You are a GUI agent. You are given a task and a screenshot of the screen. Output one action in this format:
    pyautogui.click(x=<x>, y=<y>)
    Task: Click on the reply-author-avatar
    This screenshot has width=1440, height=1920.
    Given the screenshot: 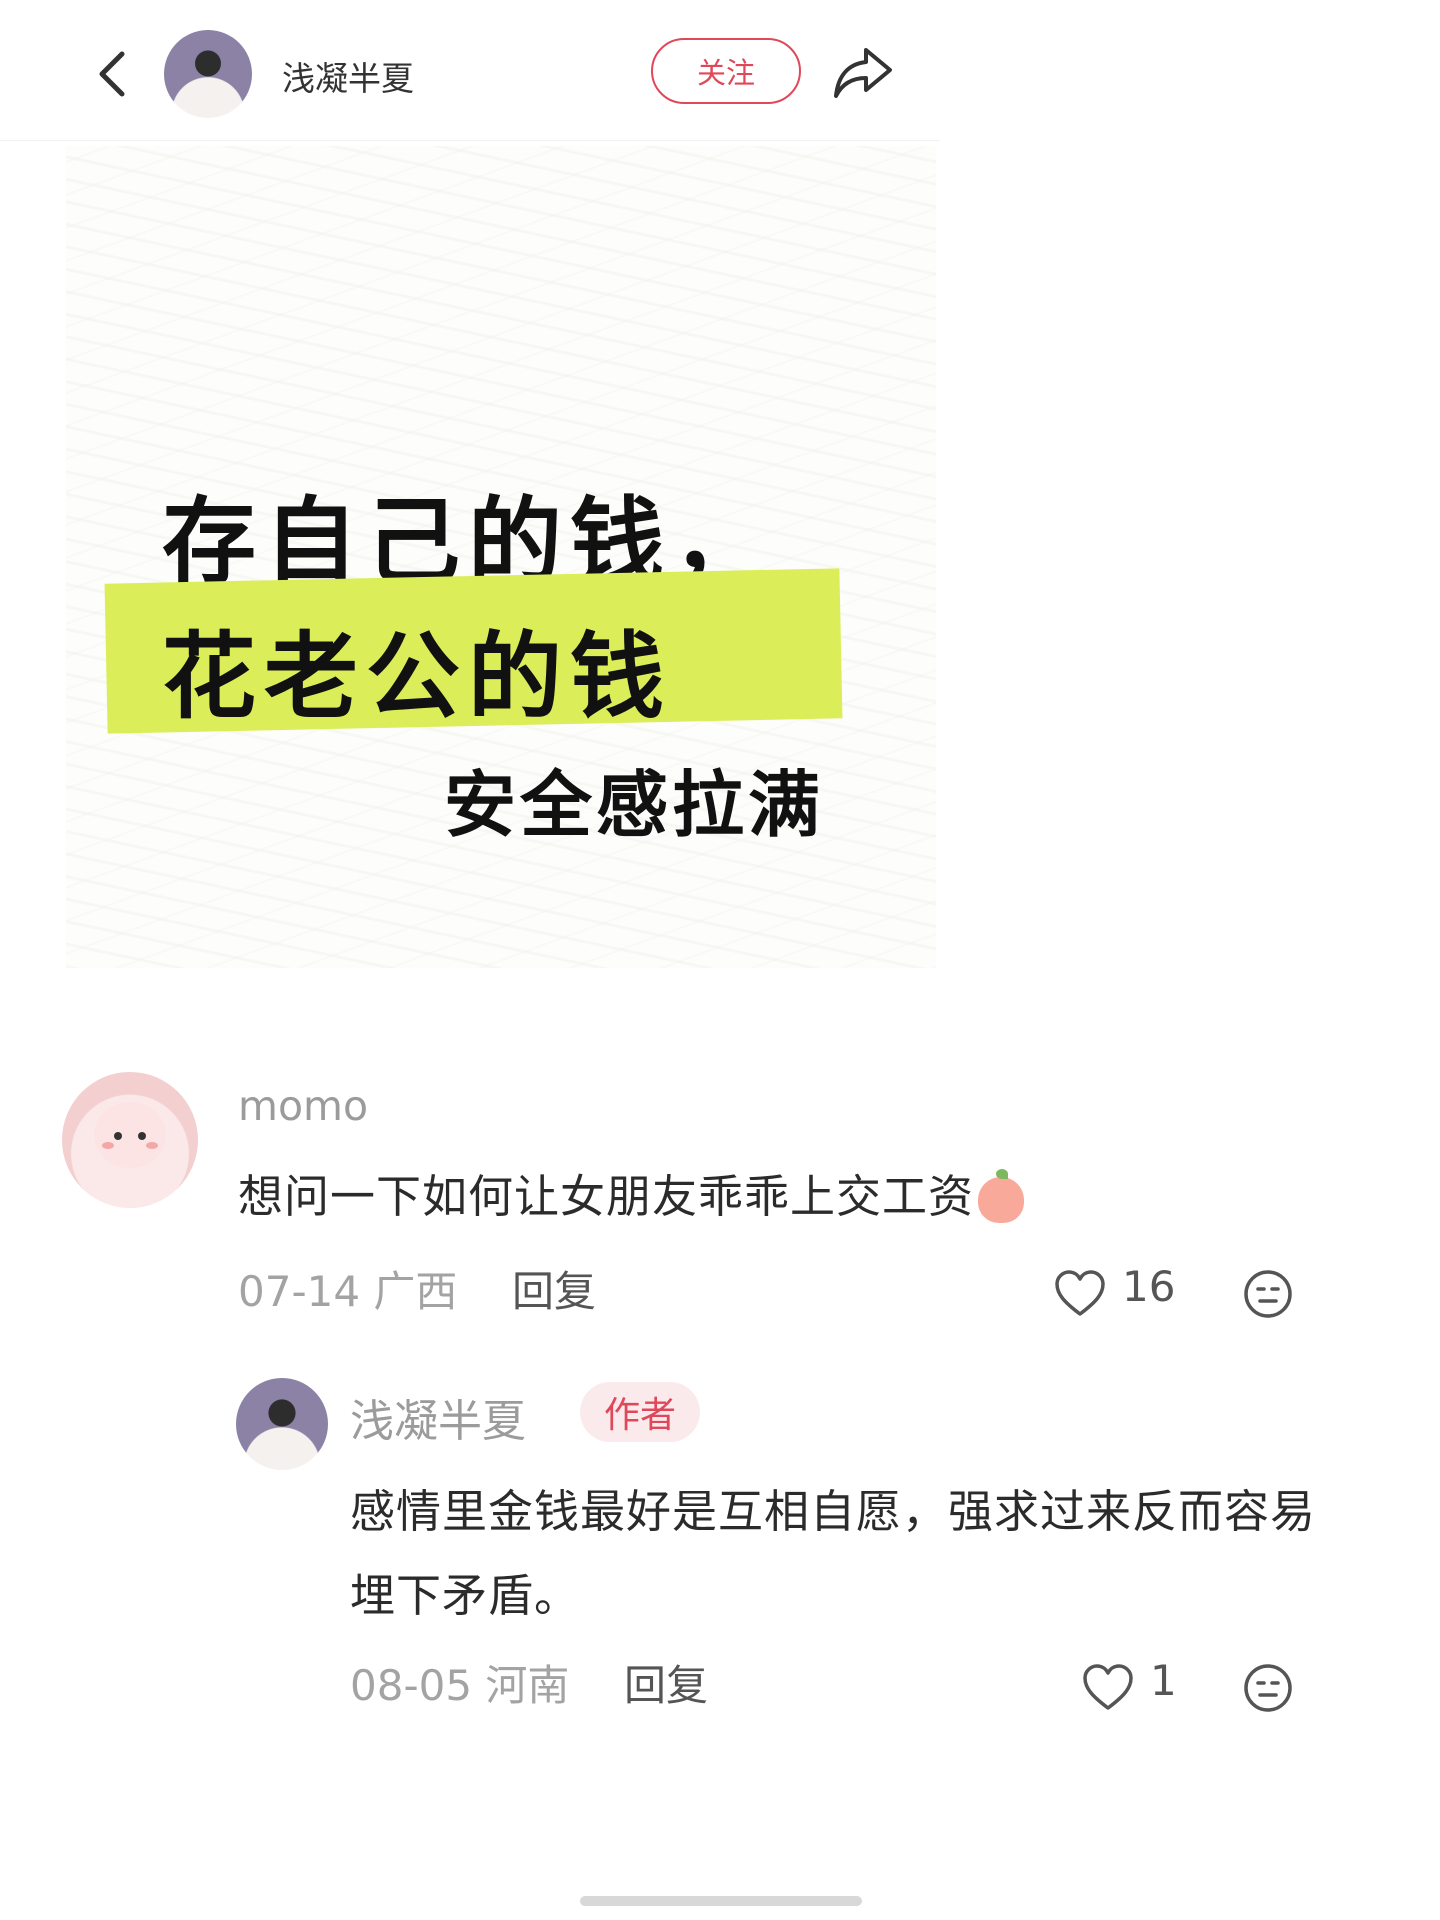 What is the action you would take?
    pyautogui.click(x=282, y=1424)
    